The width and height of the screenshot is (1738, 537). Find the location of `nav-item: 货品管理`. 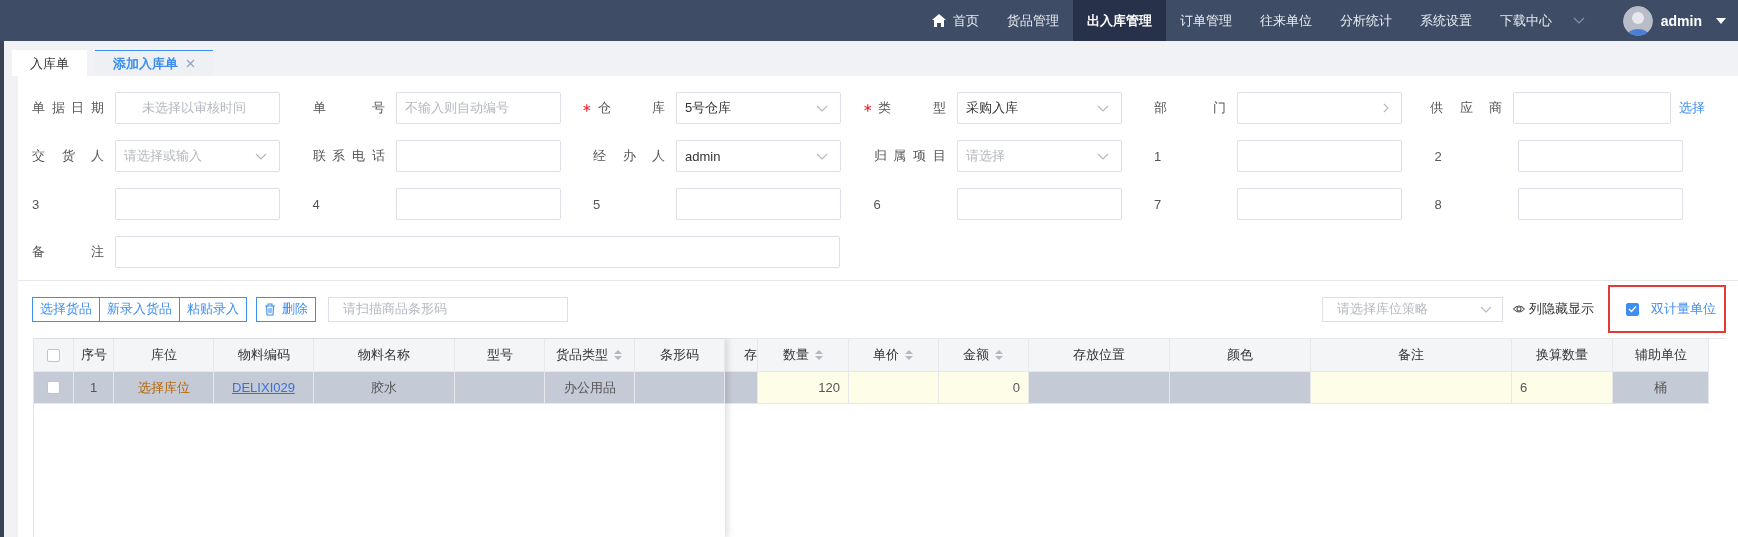

nav-item: 货品管理 is located at coordinates (1032, 20).